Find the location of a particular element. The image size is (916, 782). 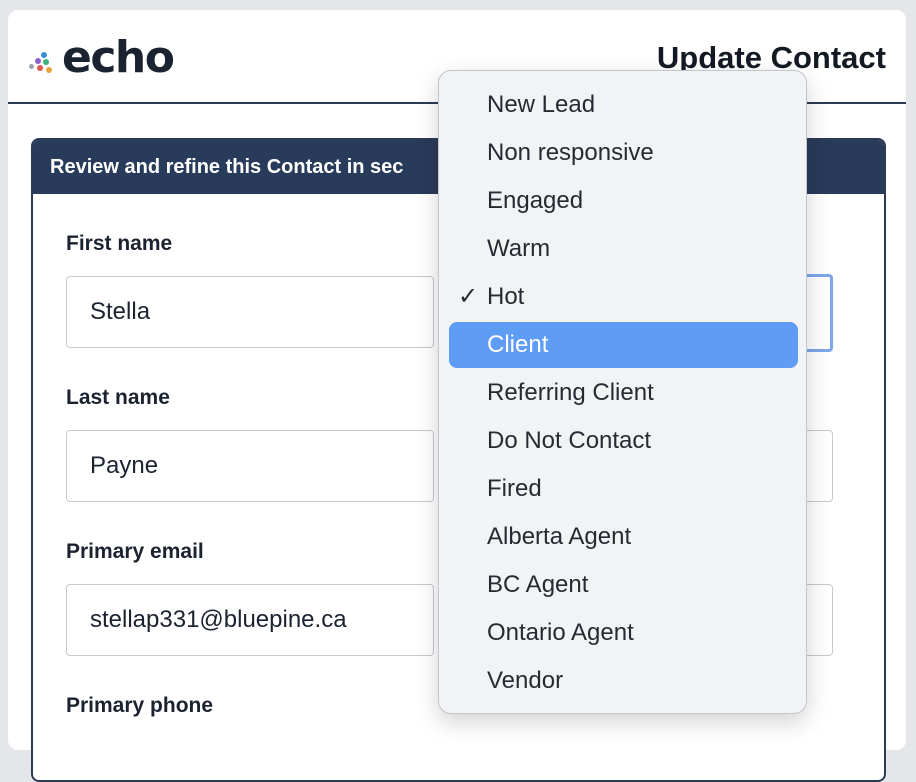

status-option-label: Referring Client is located at coordinates (570, 392).